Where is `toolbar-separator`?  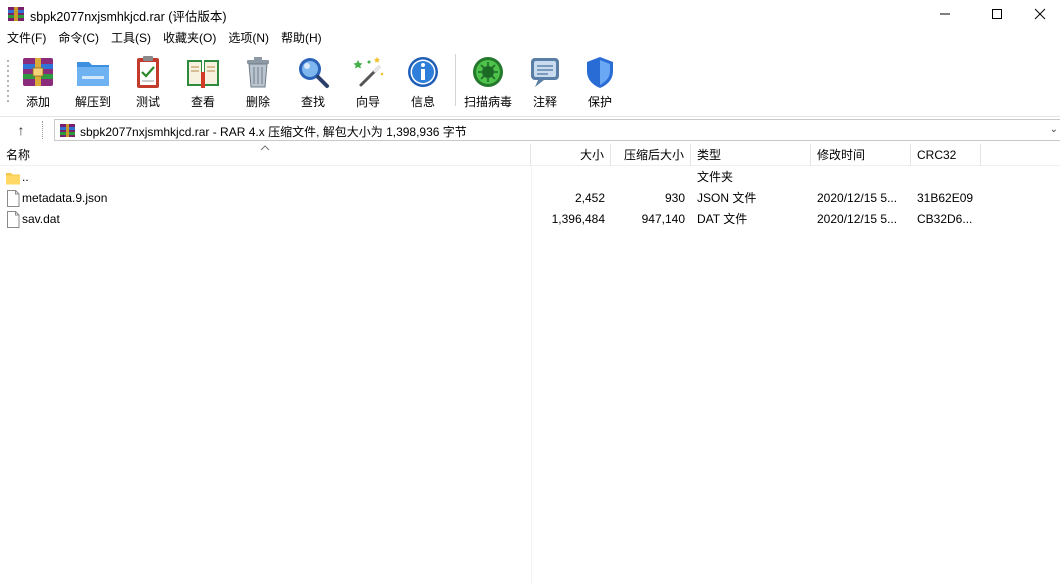 toolbar-separator is located at coordinates (455, 80).